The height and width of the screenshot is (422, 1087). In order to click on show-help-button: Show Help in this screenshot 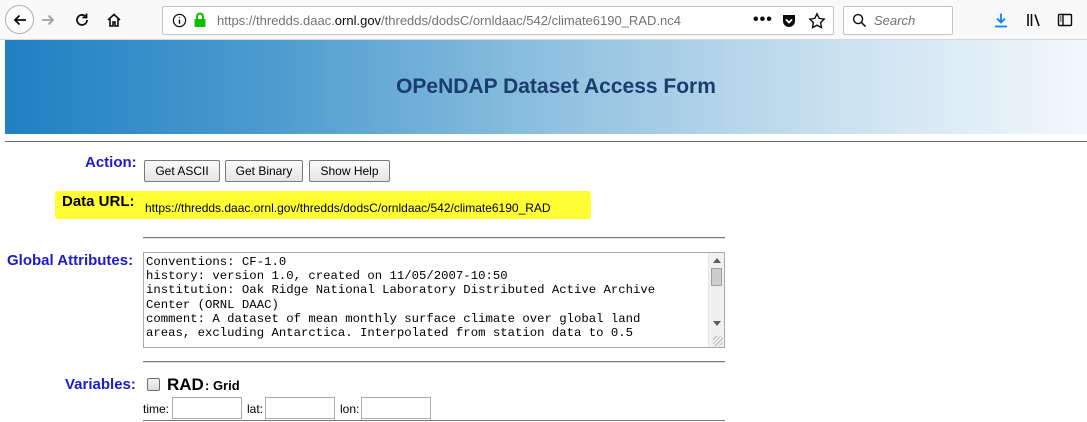, I will do `click(349, 171)`.